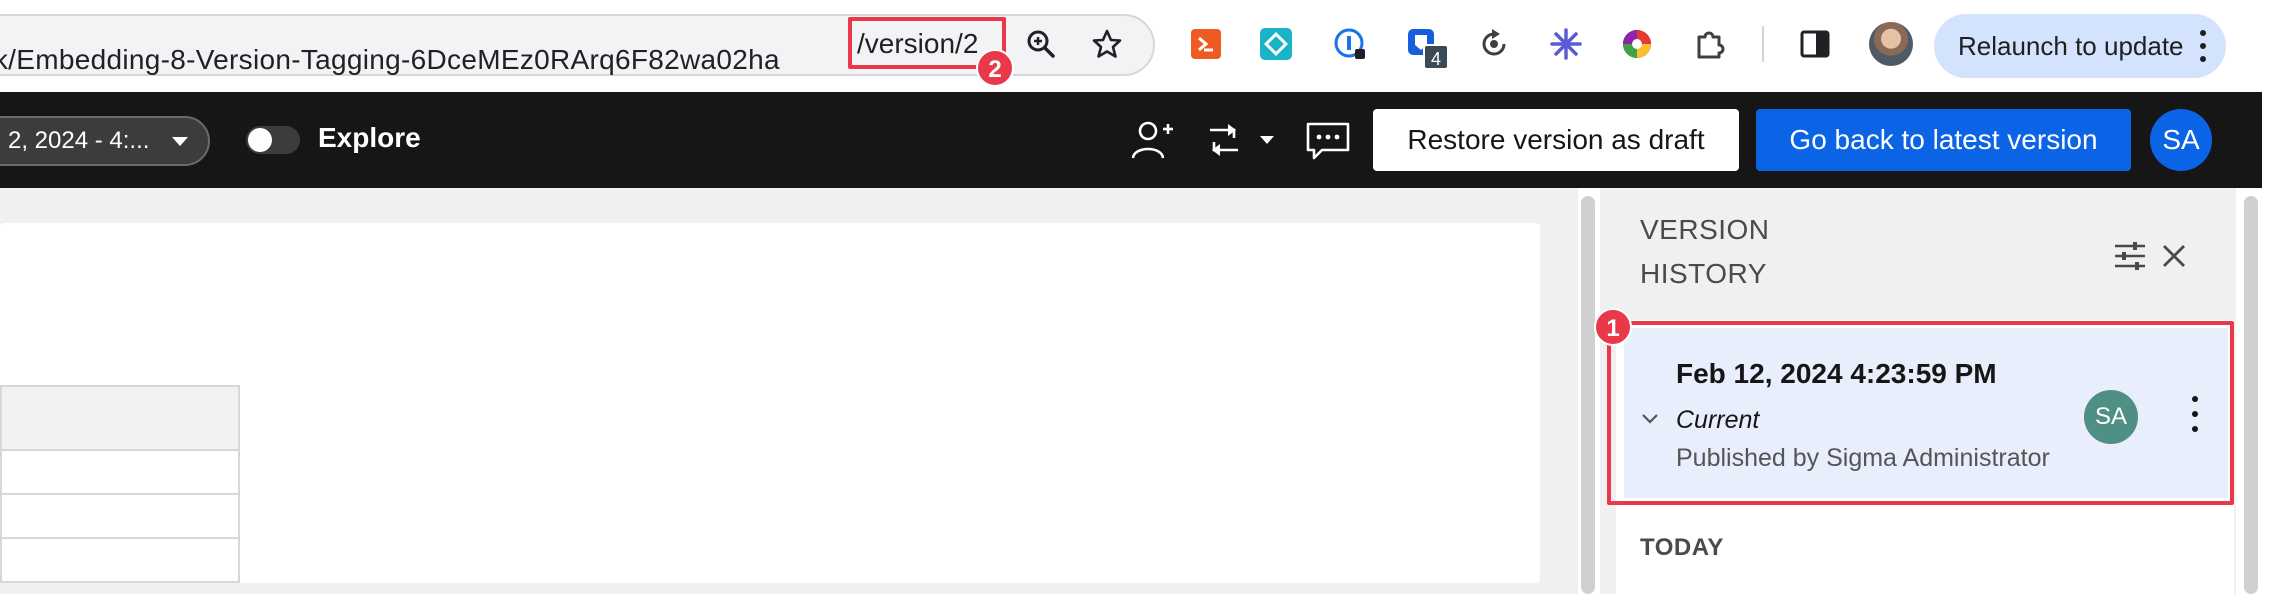  Describe the element at coordinates (1494, 44) in the screenshot. I see `sync-icon` at that location.